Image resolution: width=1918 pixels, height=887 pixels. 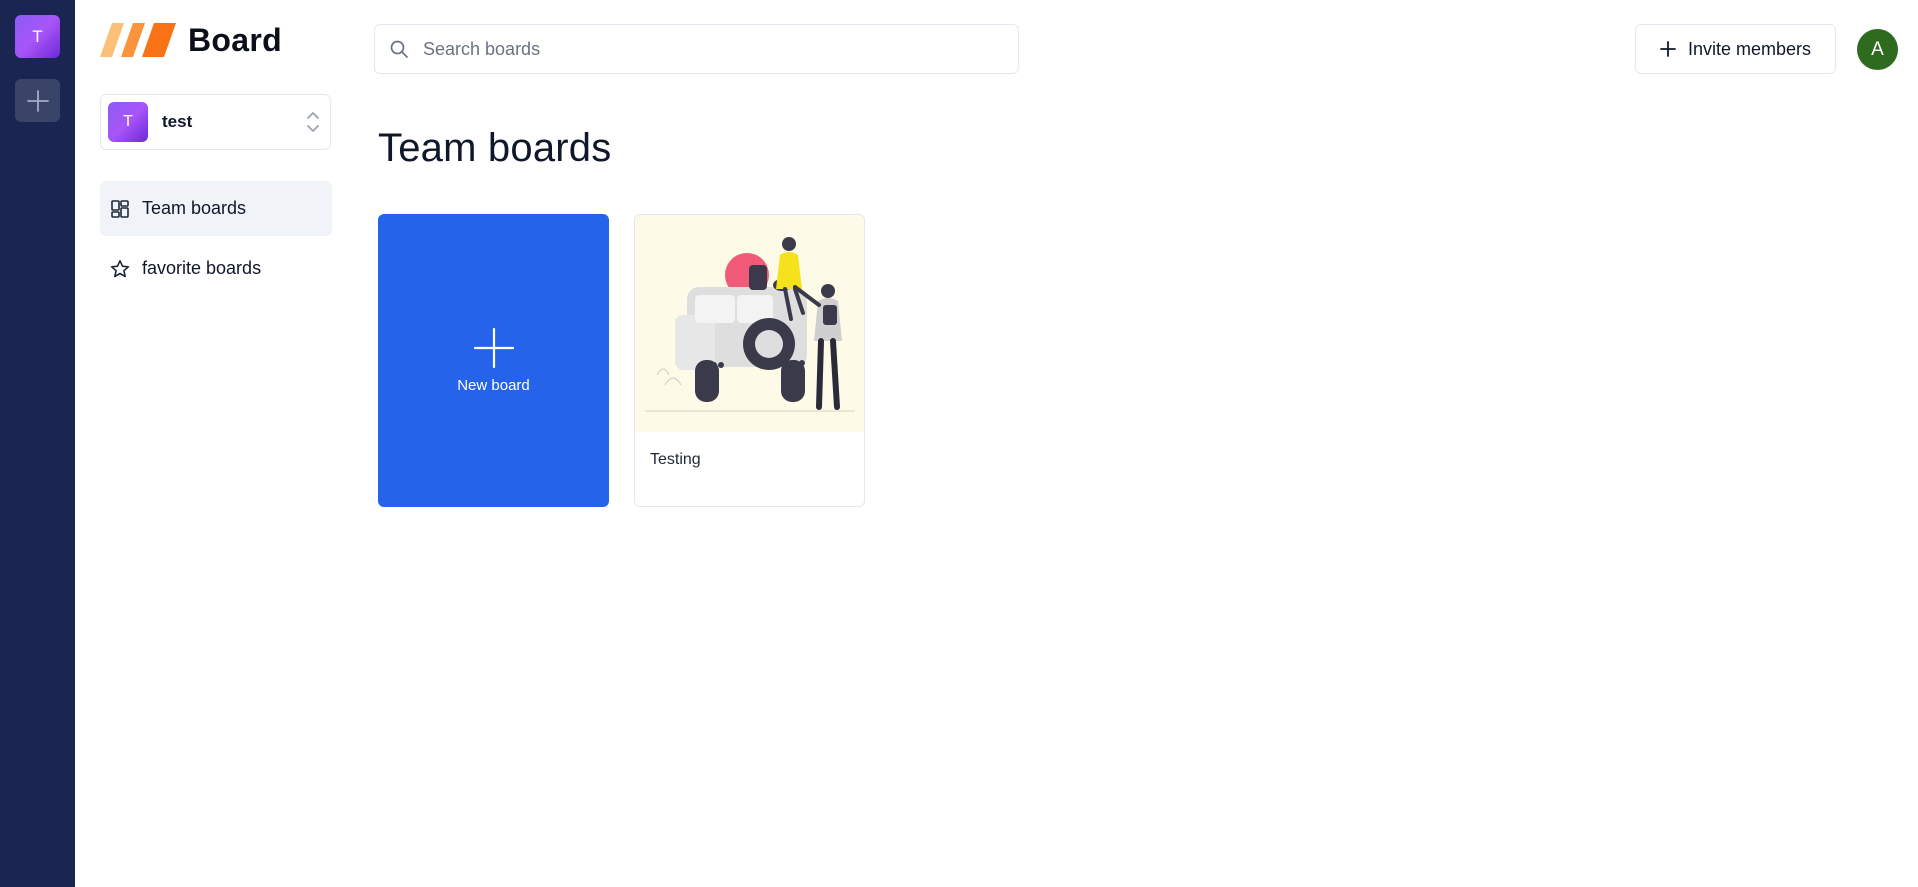 What do you see at coordinates (493, 385) in the screenshot?
I see `new-board-label: New board` at bounding box center [493, 385].